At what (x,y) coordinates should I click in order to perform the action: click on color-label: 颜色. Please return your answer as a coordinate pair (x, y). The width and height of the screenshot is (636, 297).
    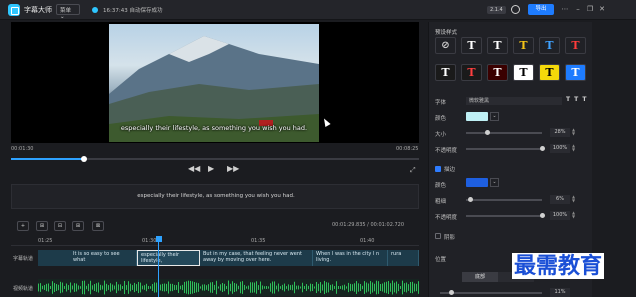
    Looking at the image, I should click on (441, 119).